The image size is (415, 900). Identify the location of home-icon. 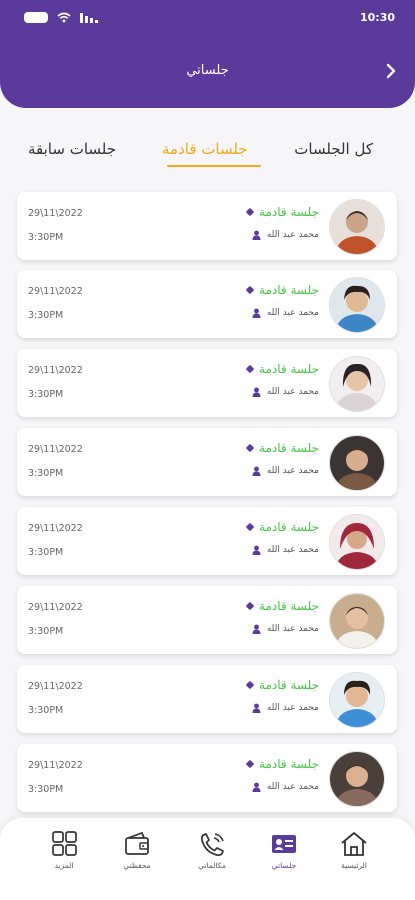
(354, 844).